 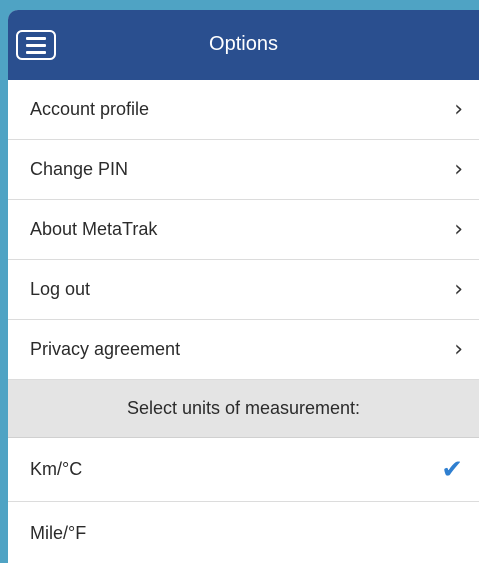 I want to click on unit-option-mile-fahrenheit: Mile/°F, so click(x=243, y=532).